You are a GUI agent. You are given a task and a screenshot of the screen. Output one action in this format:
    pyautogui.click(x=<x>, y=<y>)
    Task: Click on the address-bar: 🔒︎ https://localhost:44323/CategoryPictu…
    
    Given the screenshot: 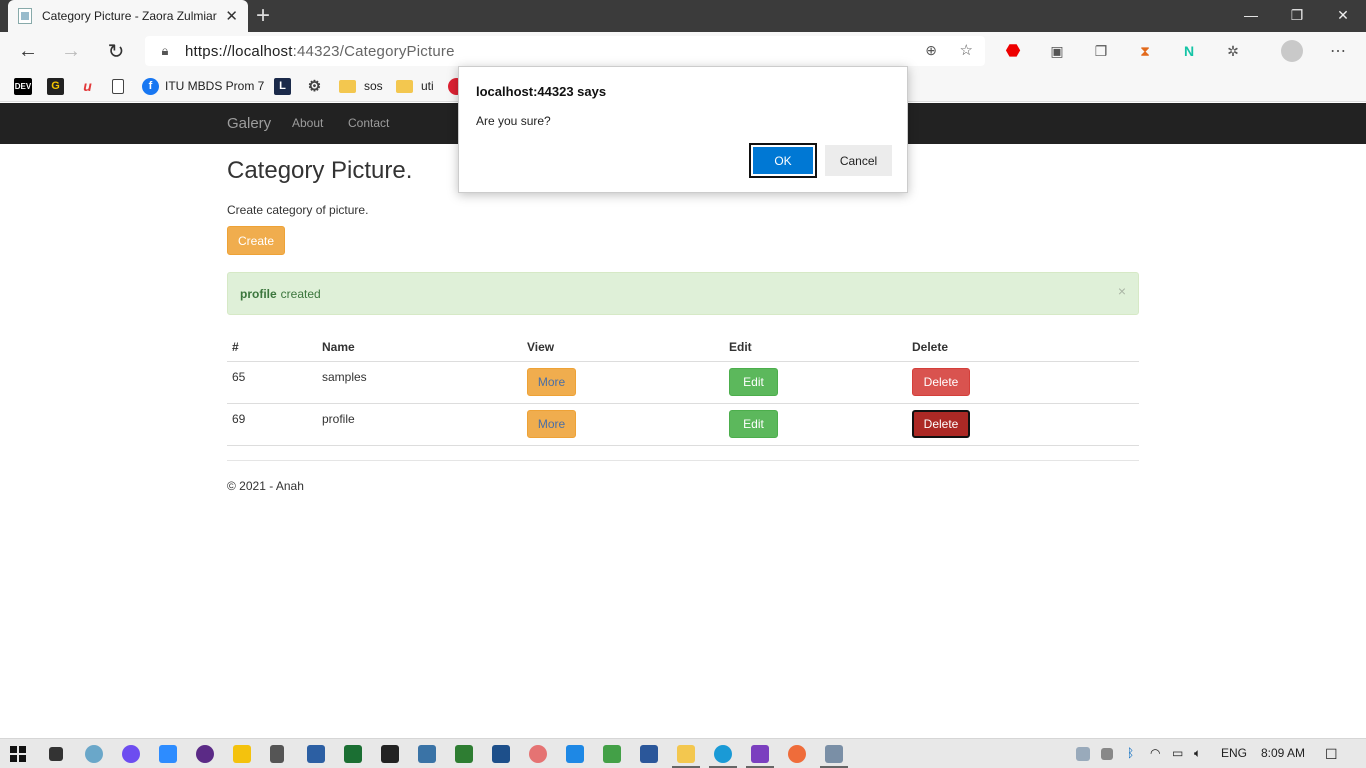 What is the action you would take?
    pyautogui.click(x=565, y=51)
    